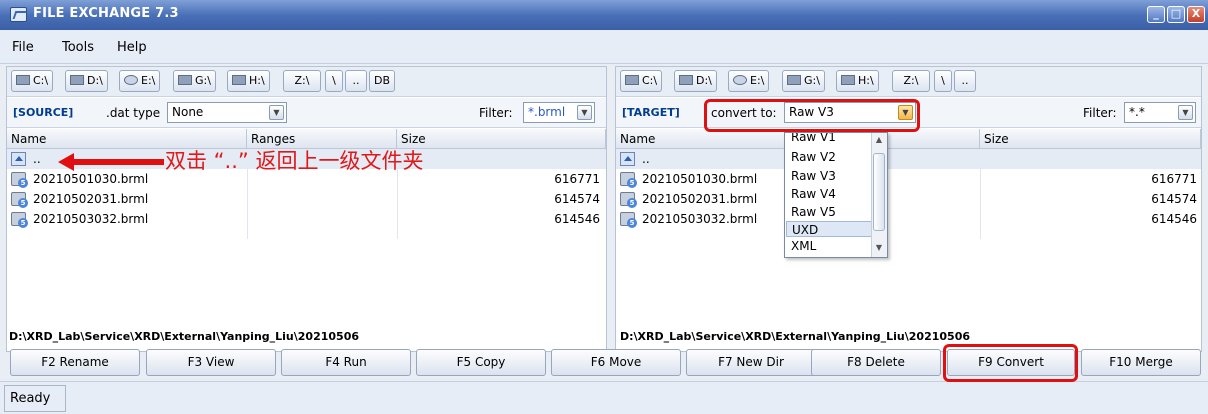 The width and height of the screenshot is (1208, 414). I want to click on move-button: F6 Move, so click(616, 362).